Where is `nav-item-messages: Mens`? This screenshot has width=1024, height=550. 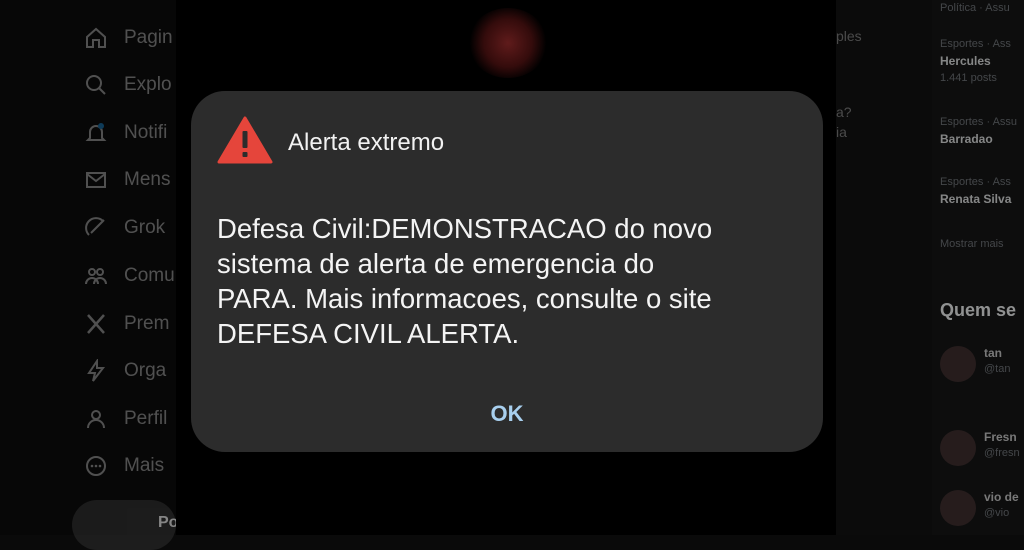
nav-item-messages: Mens is located at coordinates (127, 180).